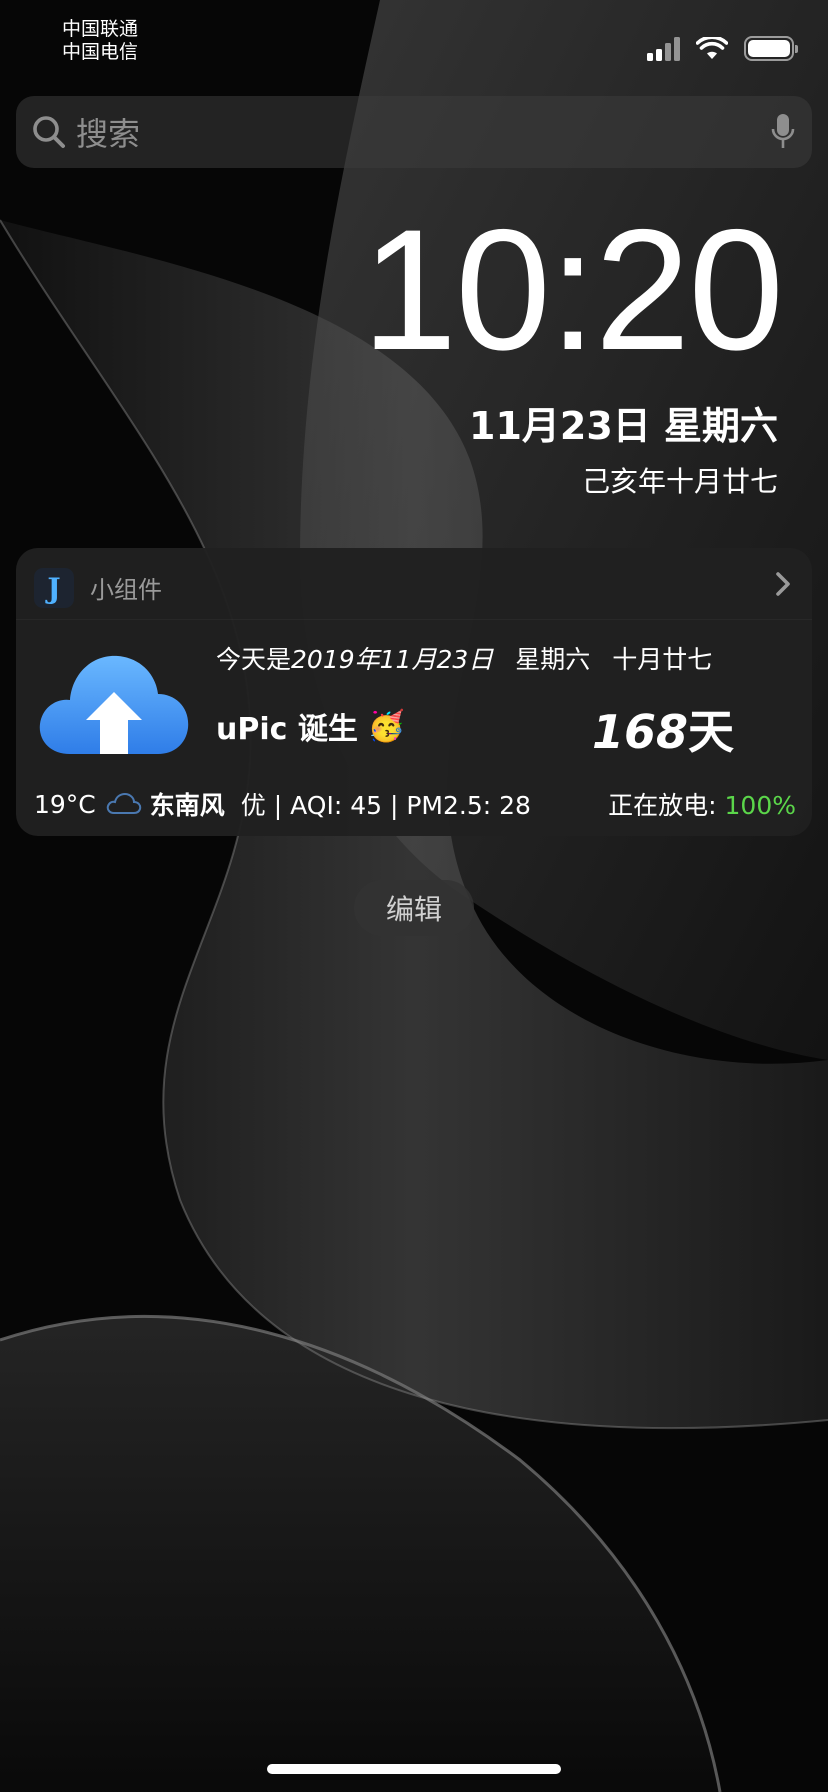  Describe the element at coordinates (760, 805) in the screenshot. I see `battery-value: 100%` at that location.